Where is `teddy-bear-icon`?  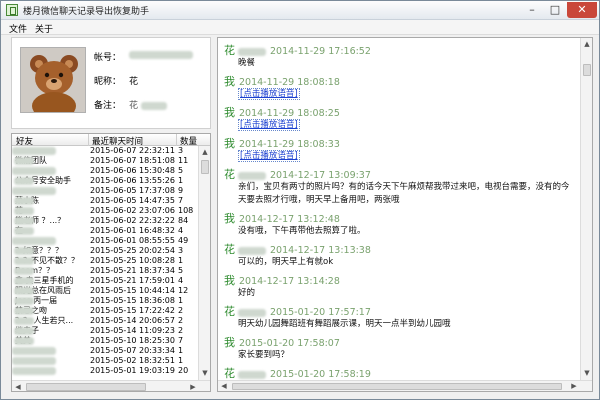
teddy-bear-icon is located at coordinates (53, 80).